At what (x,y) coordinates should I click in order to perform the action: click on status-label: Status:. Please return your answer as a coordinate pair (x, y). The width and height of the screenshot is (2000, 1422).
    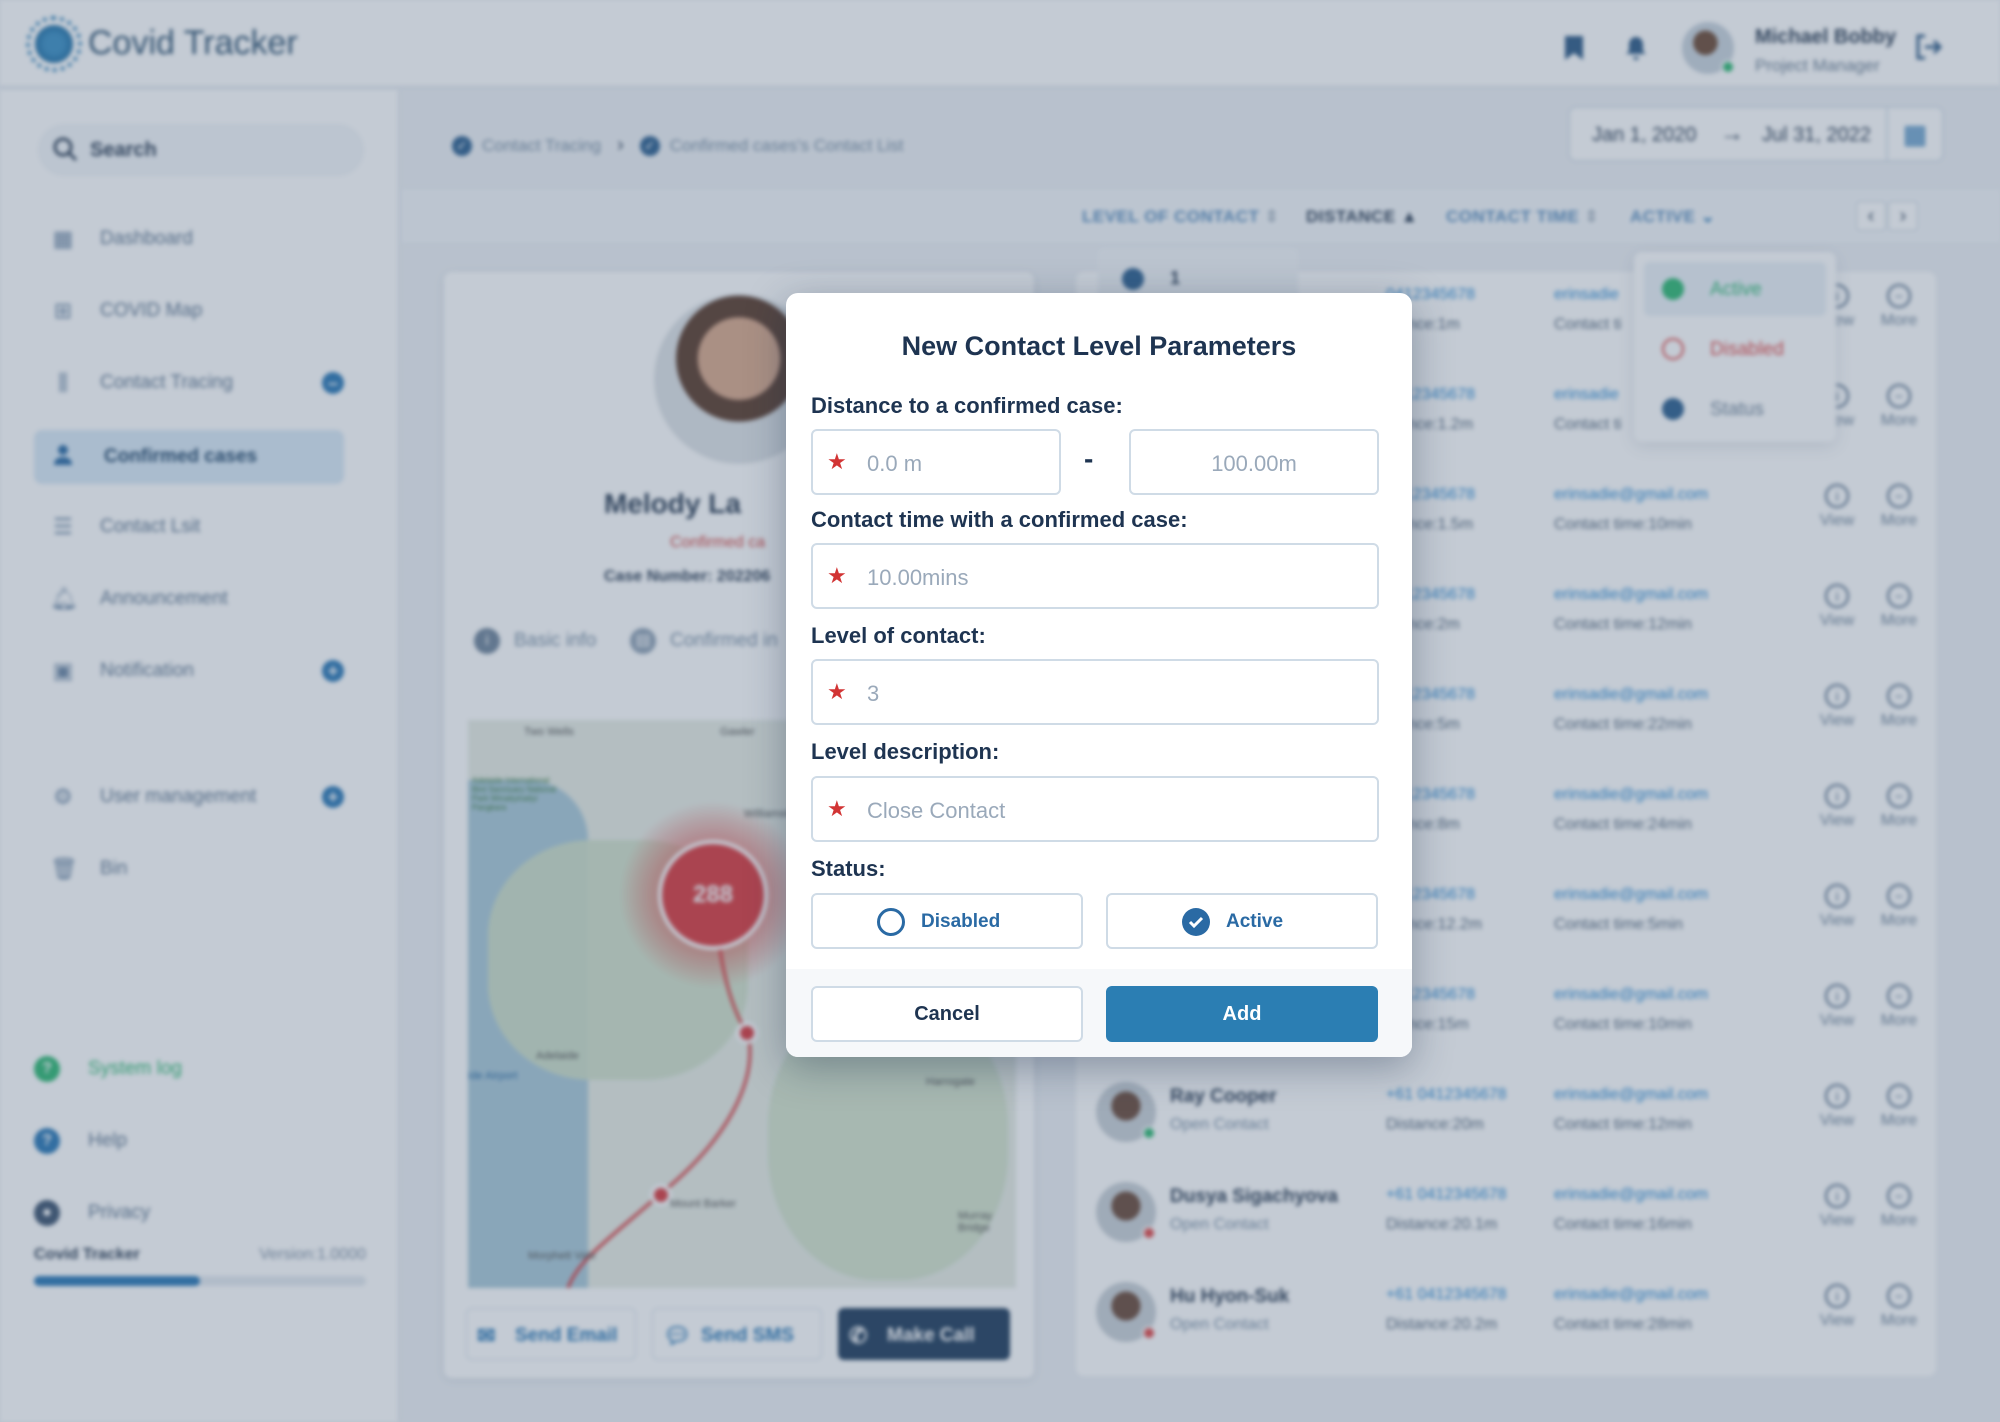
    Looking at the image, I should click on (848, 868).